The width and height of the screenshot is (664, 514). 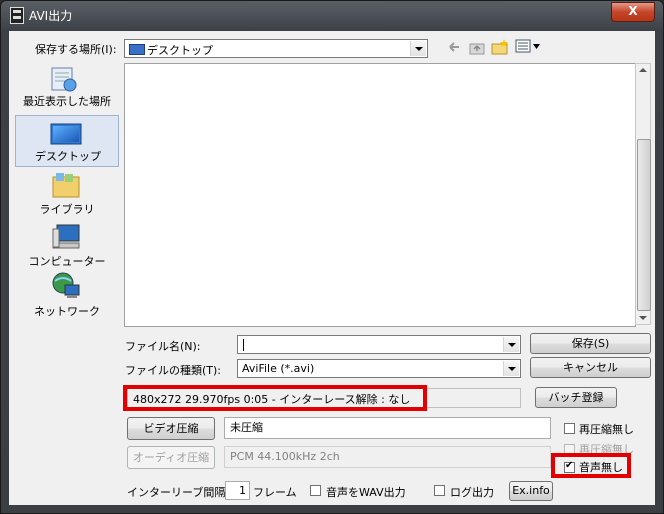 What do you see at coordinates (66, 285) in the screenshot?
I see `network-icon` at bounding box center [66, 285].